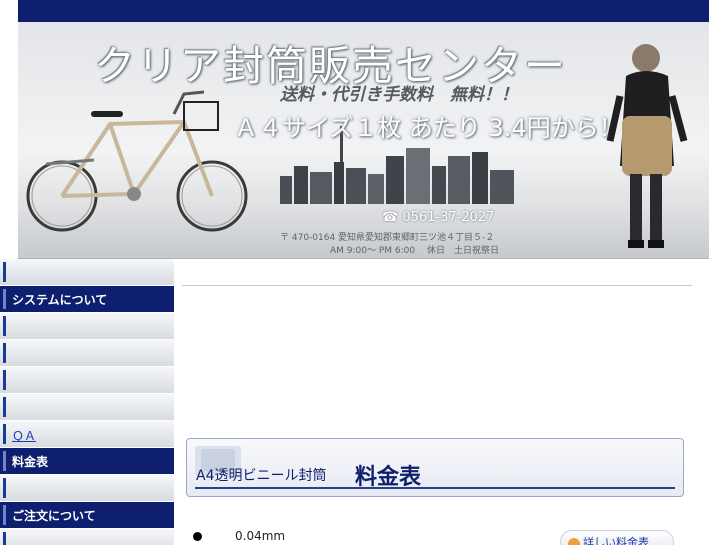 This screenshot has width=727, height=545. Describe the element at coordinates (60, 299) in the screenshot. I see `sidebar-section-label: システムについて` at that location.